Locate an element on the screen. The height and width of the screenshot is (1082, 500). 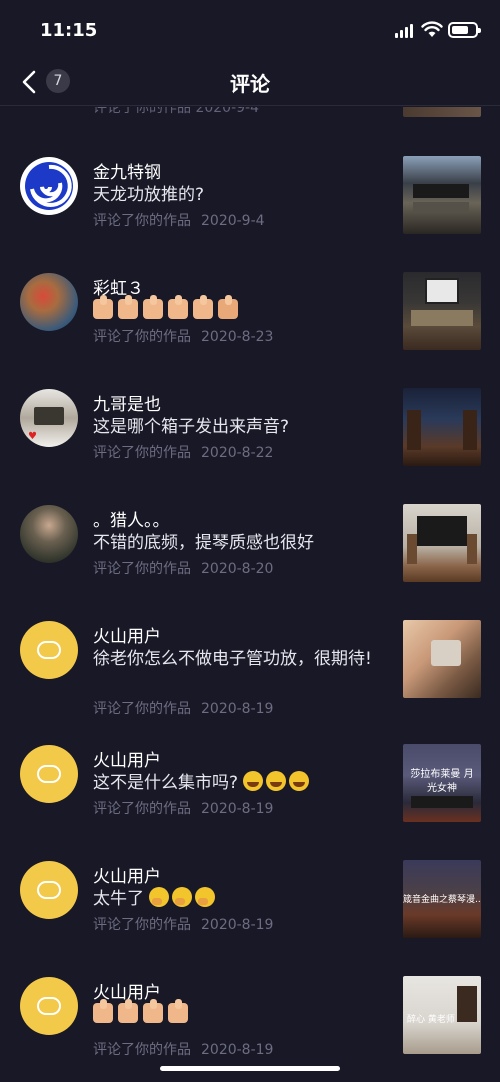
swirl-logo-icon is located at coordinates (49, 186).